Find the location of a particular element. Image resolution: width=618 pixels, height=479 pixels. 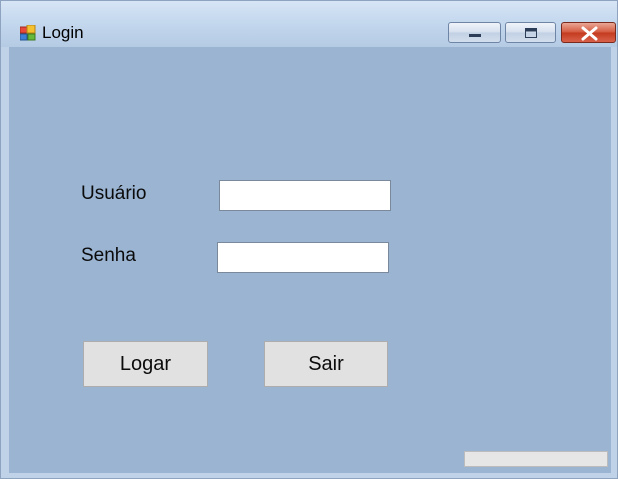

user-input is located at coordinates (305, 195).